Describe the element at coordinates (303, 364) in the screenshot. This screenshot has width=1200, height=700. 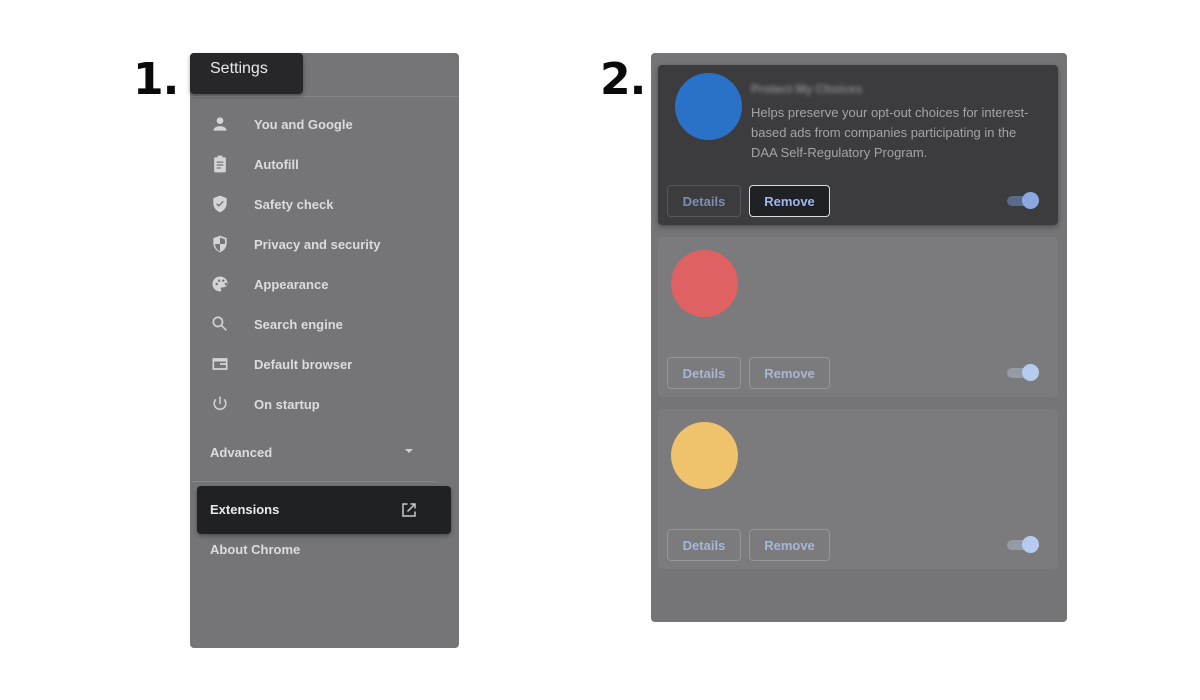
I see `sidebar-item-label: Default browser` at that location.